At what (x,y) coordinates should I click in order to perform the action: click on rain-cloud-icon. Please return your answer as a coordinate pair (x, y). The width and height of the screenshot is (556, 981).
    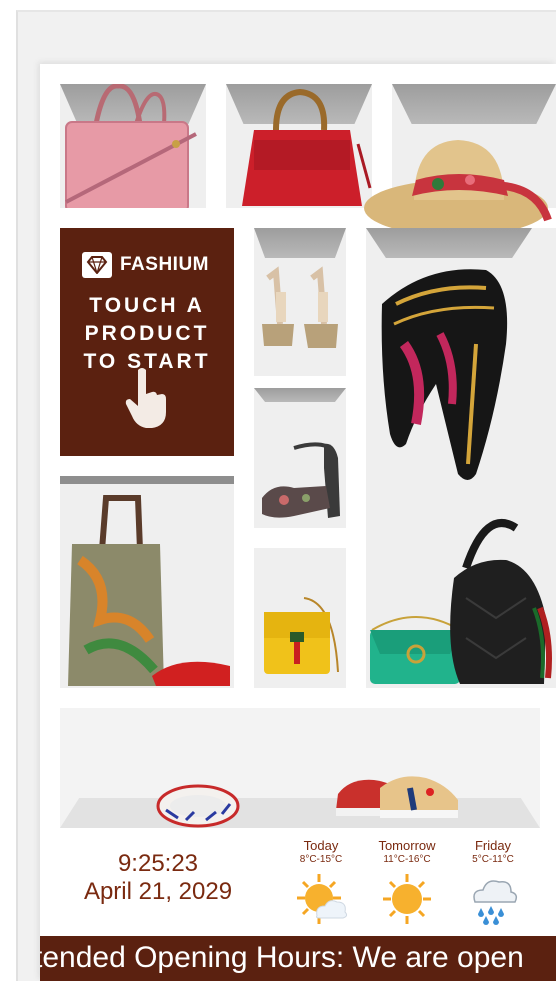
    Looking at the image, I should click on (495, 902).